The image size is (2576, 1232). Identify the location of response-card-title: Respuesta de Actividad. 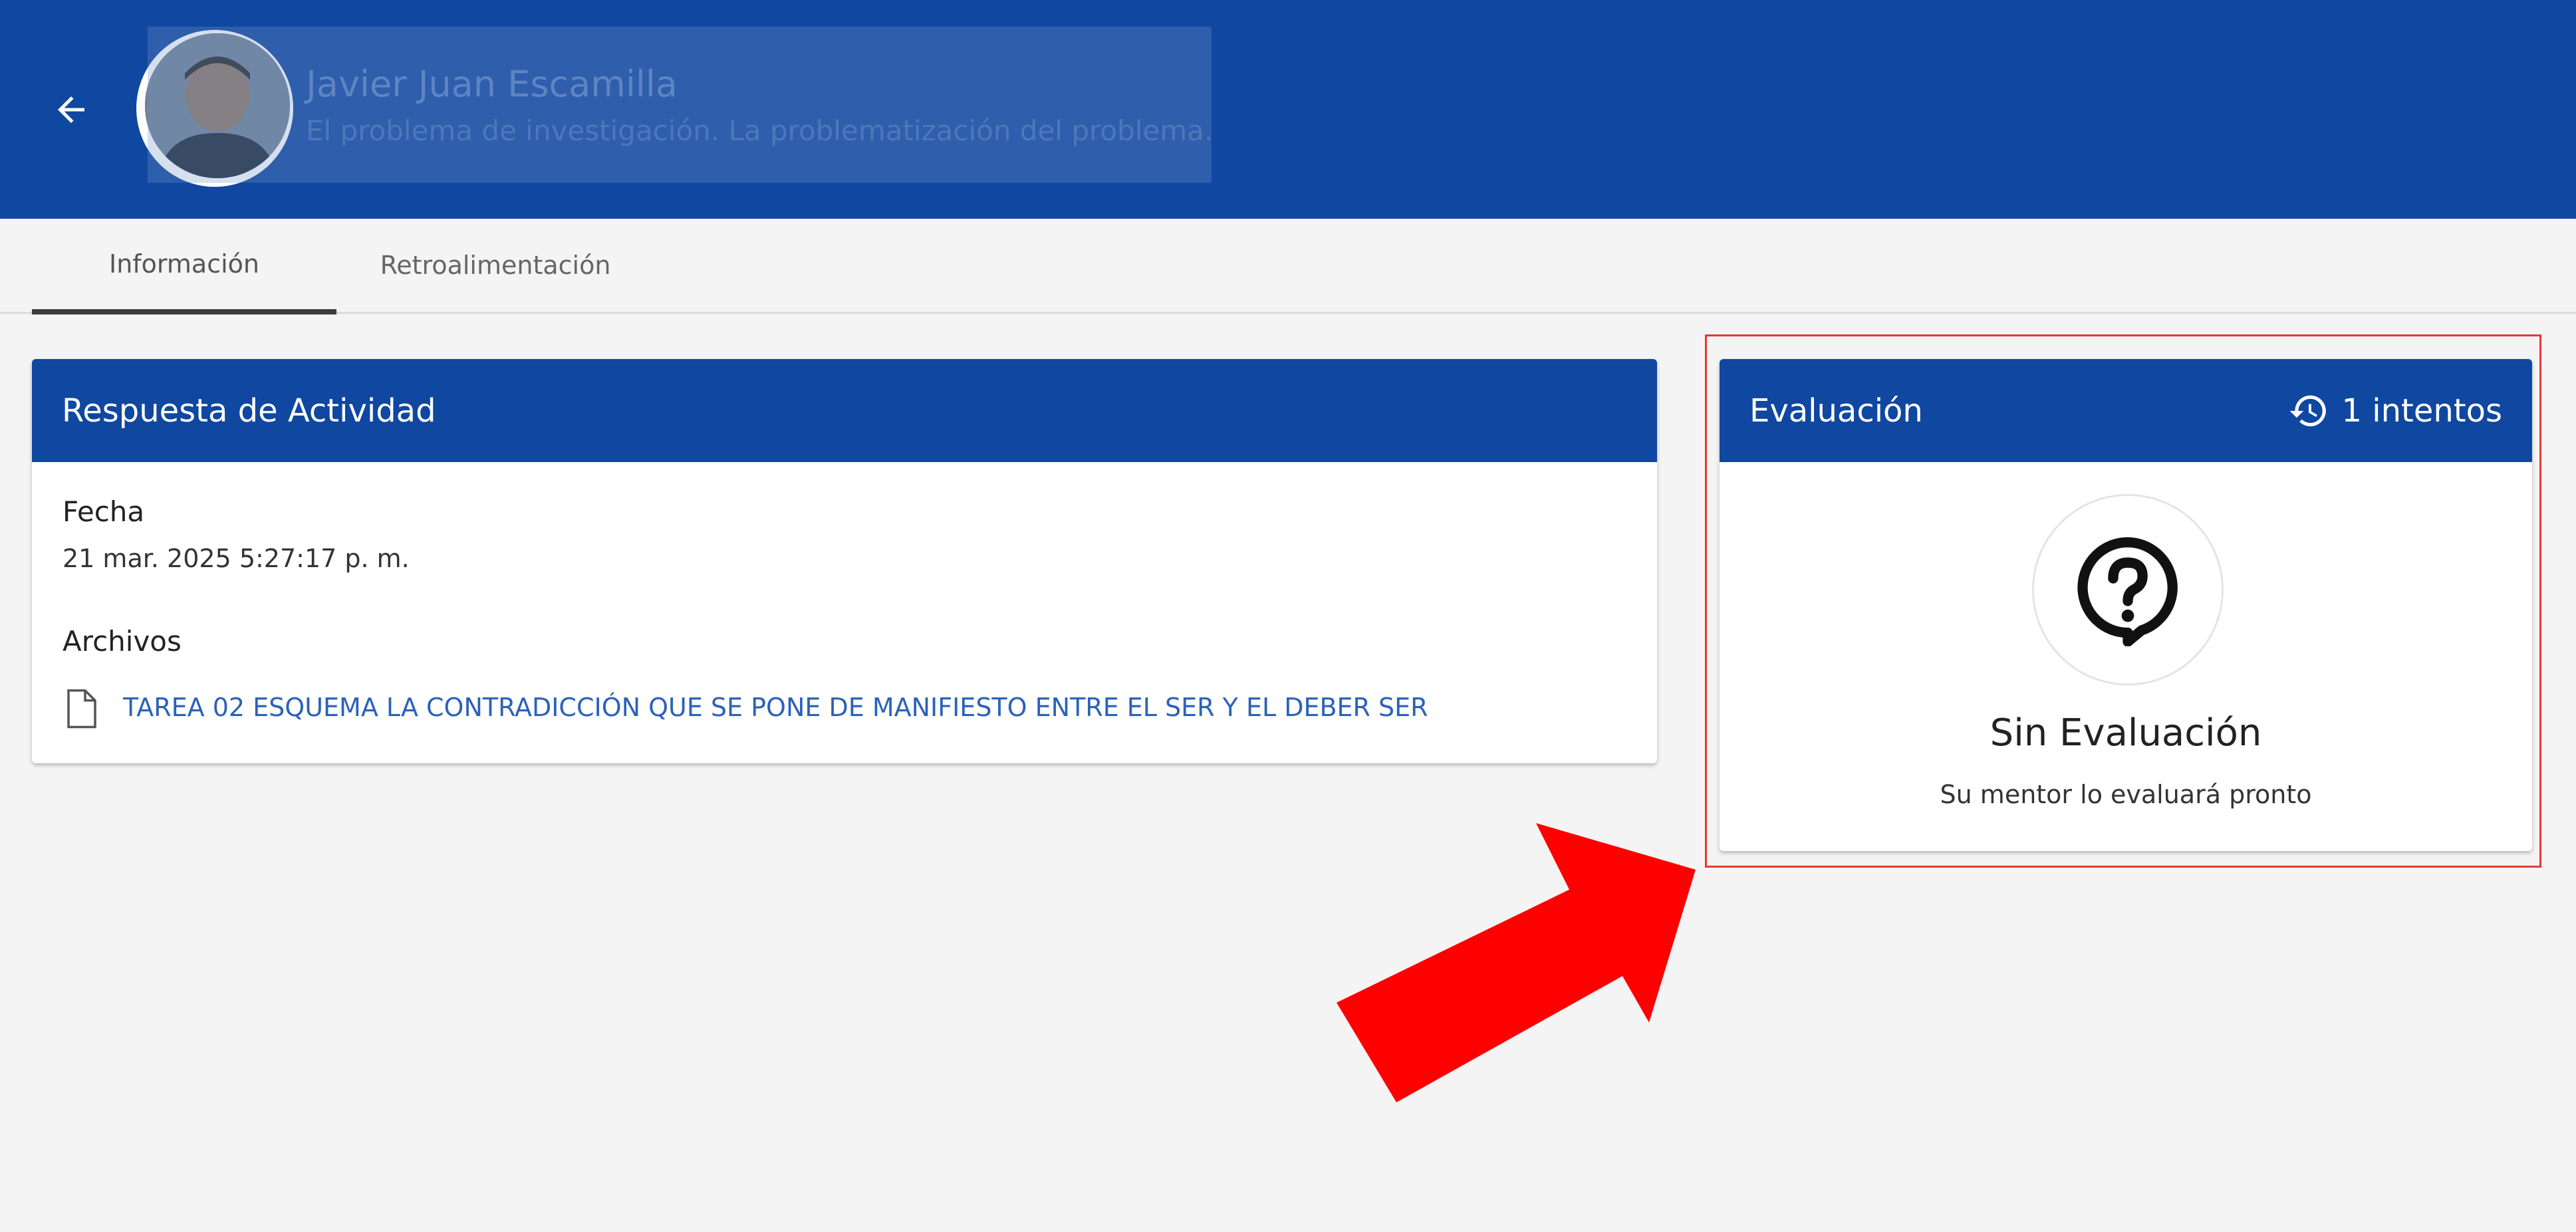
(249, 411).